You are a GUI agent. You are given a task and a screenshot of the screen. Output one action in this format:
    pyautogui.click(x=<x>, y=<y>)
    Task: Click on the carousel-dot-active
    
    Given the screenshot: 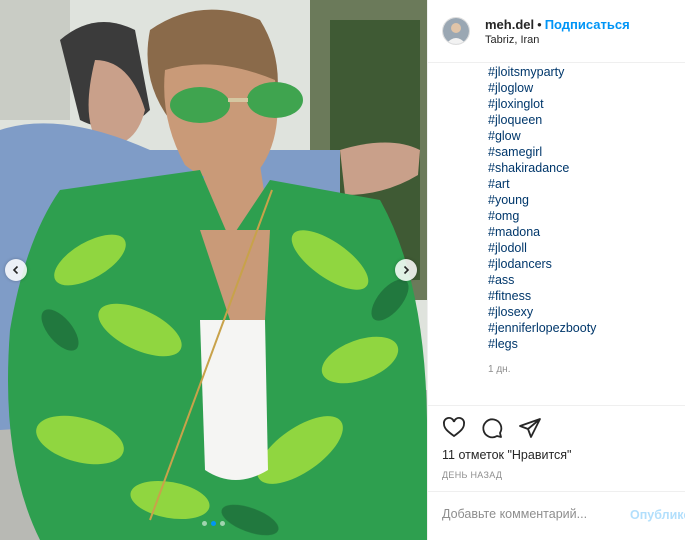 What is the action you would take?
    pyautogui.click(x=213, y=523)
    